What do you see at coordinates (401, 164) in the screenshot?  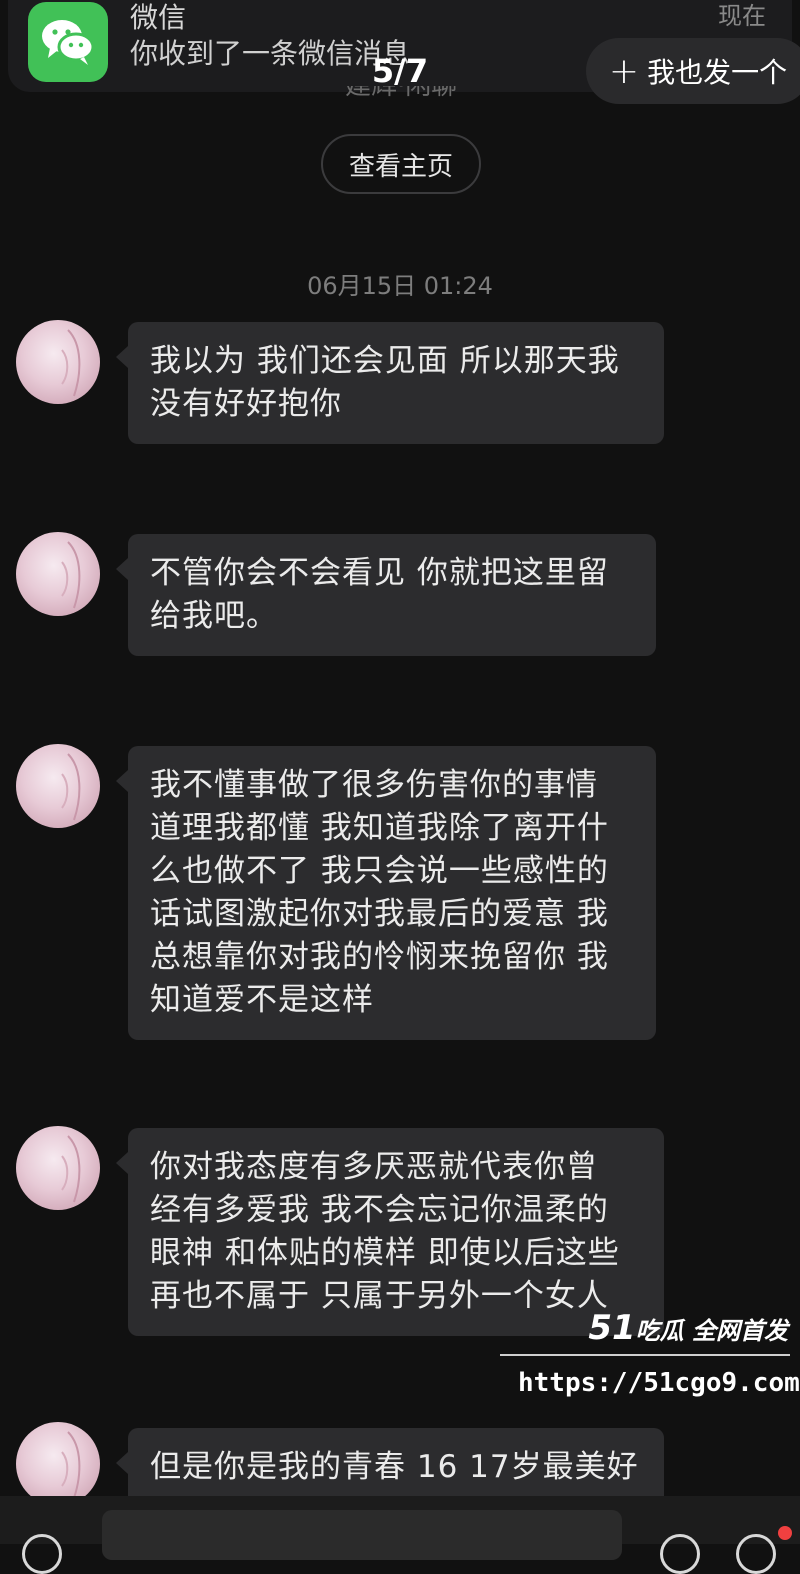 I see `view-profile-button: 查看主页` at bounding box center [401, 164].